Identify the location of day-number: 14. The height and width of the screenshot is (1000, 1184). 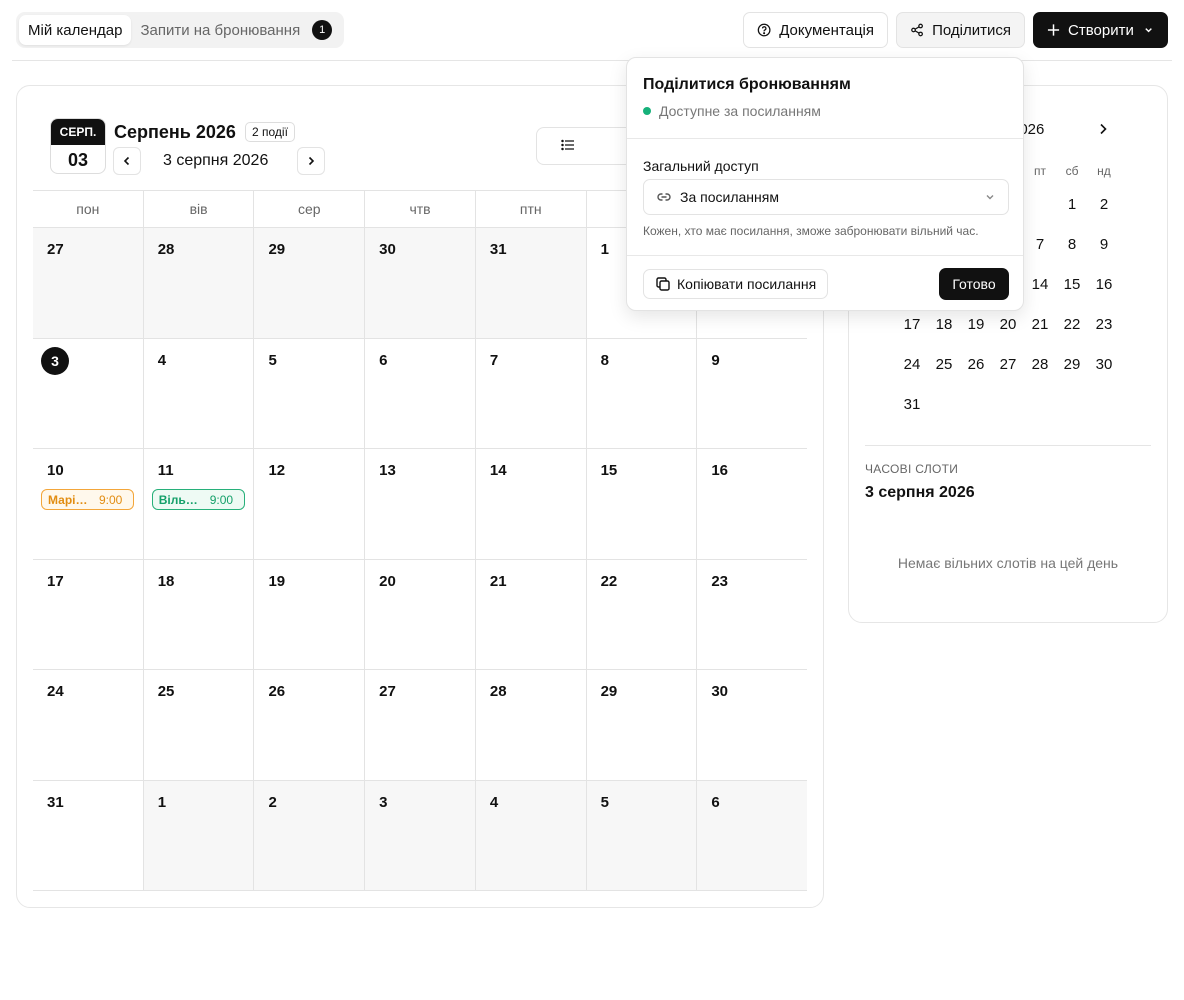
(498, 470).